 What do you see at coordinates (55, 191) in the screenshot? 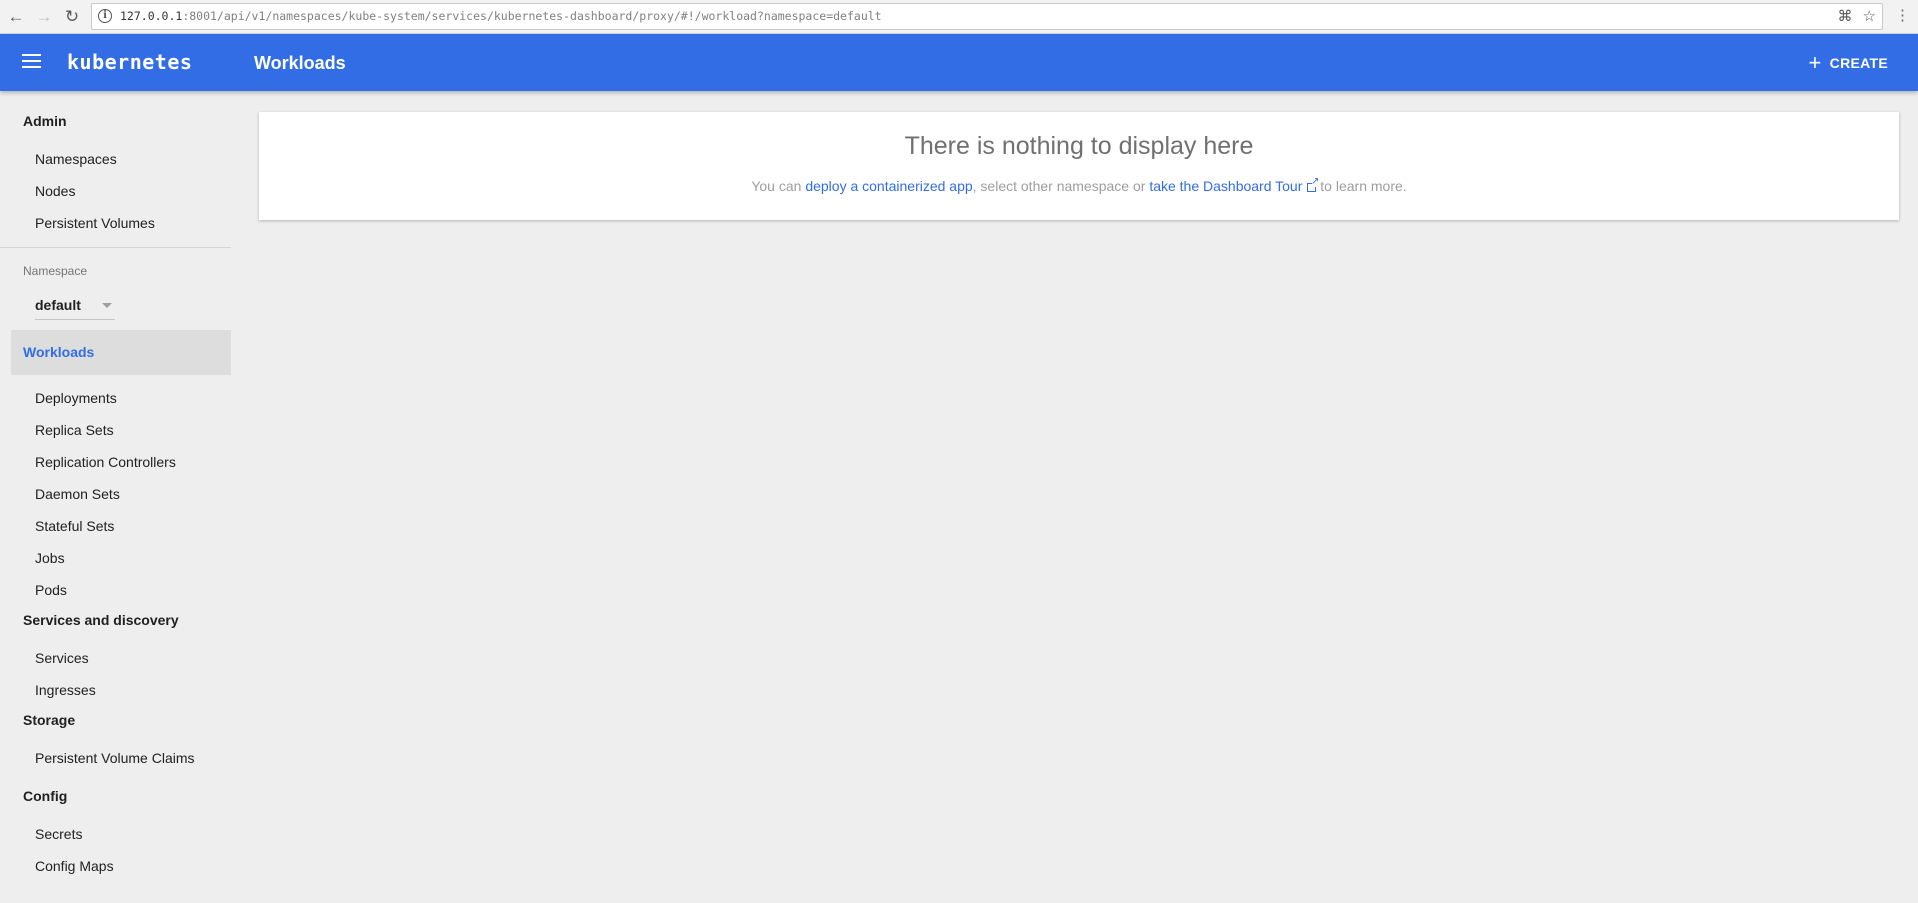
I see `sidebar-item-nodes: Nodes` at bounding box center [55, 191].